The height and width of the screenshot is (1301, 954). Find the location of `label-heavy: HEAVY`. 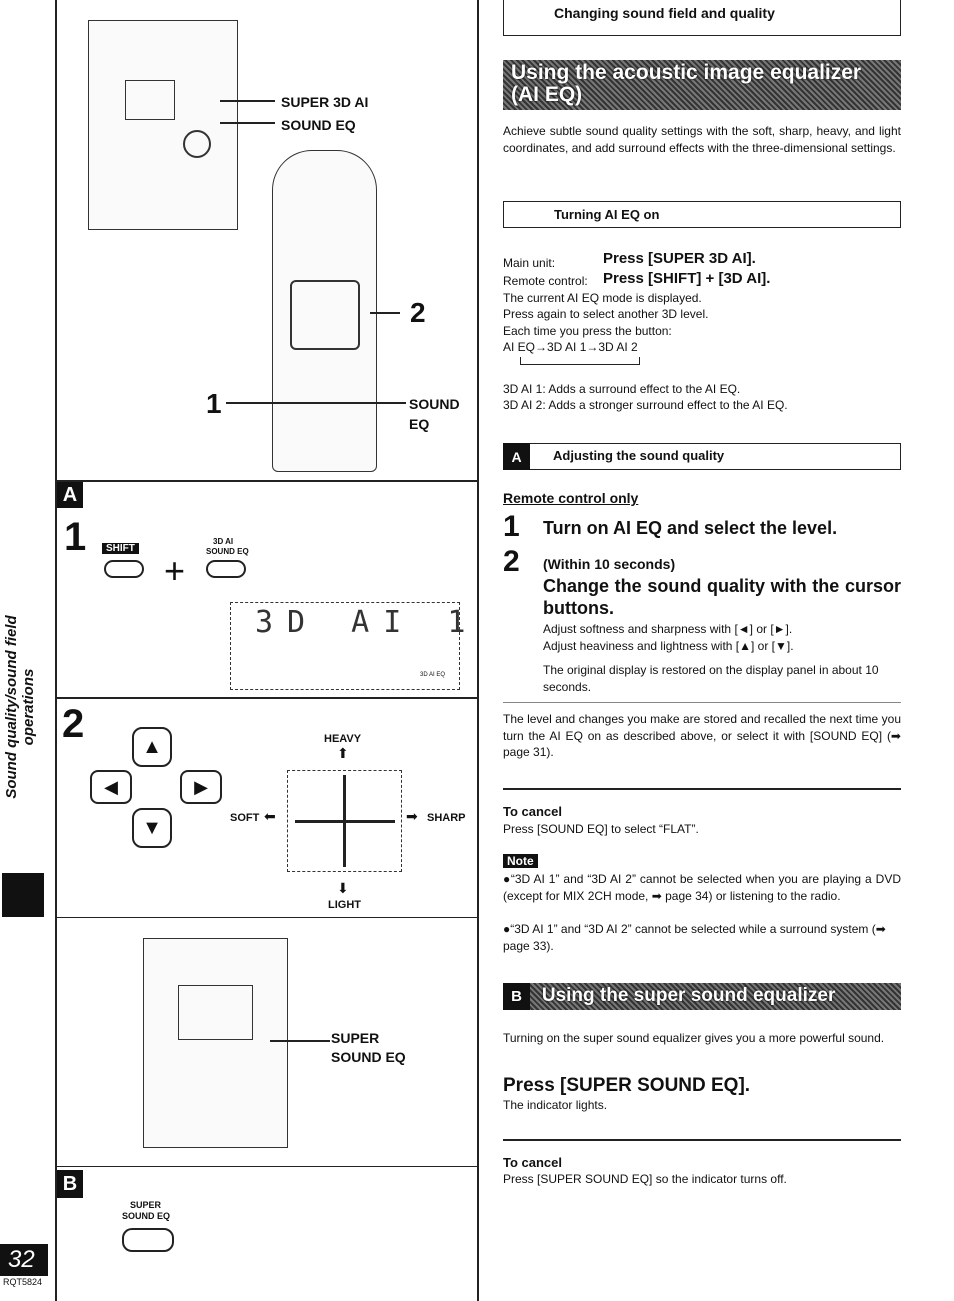

label-heavy: HEAVY is located at coordinates (343, 739).